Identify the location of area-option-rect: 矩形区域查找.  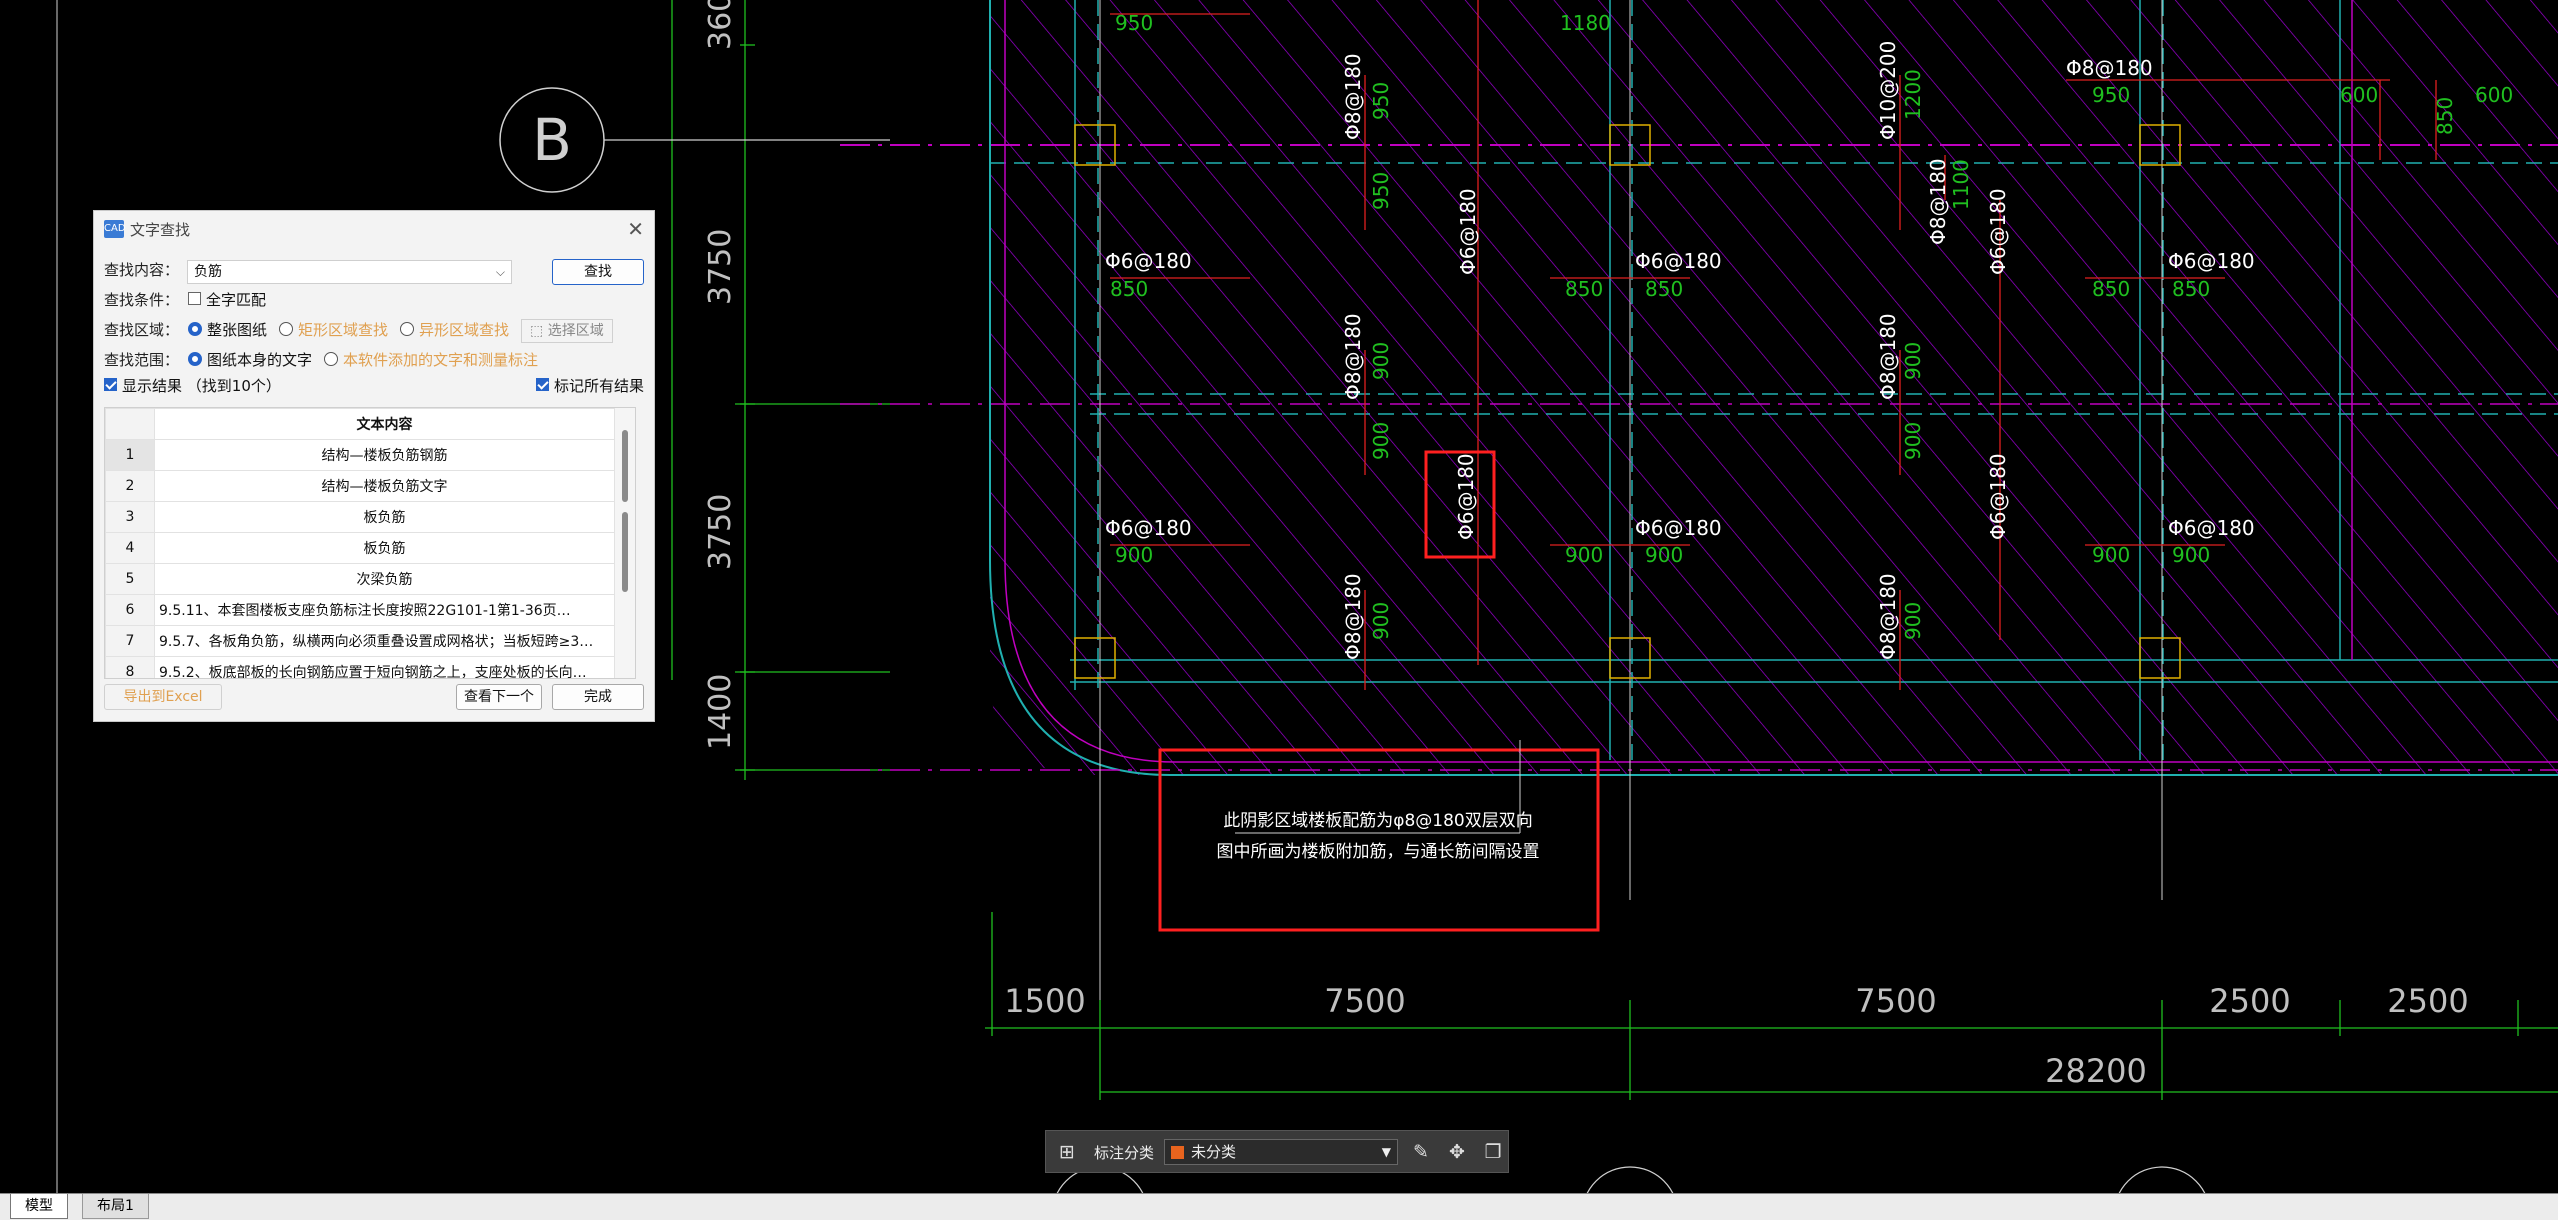
(333, 330).